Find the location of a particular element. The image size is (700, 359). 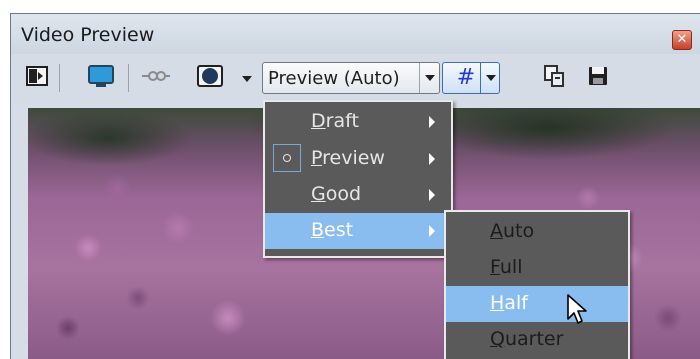

quality-menu: Draft Preview Good Best is located at coordinates (358, 179).